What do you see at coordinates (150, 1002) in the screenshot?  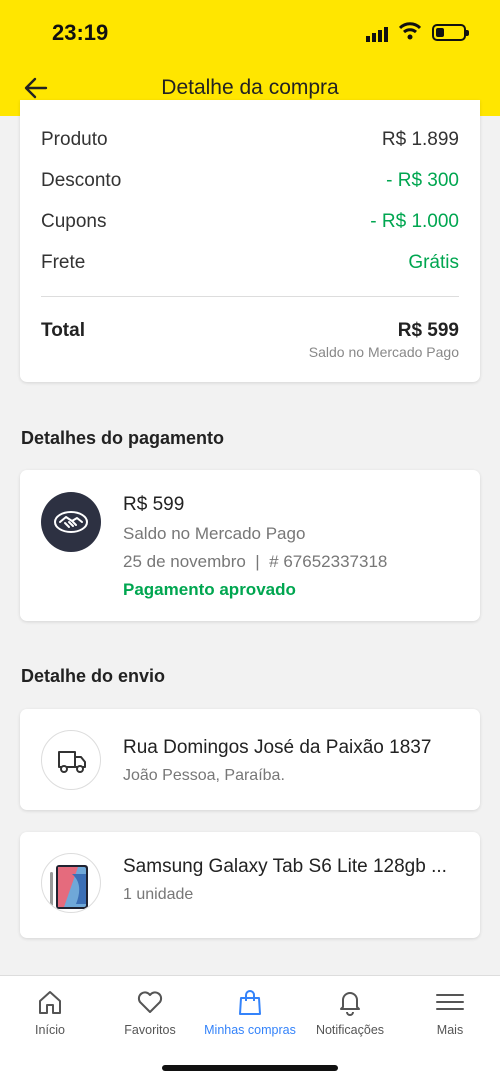 I see `heart-icon` at bounding box center [150, 1002].